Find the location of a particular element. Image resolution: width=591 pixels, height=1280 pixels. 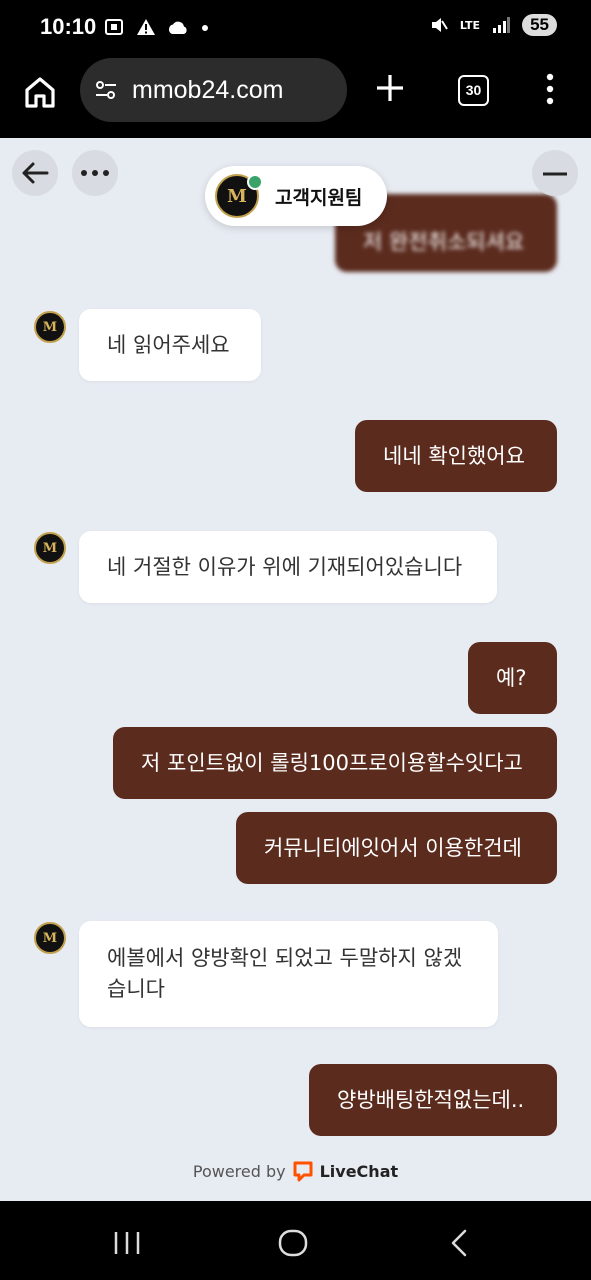

message-bubble-outgoing: 네네 확인했어요 is located at coordinates (456, 456).